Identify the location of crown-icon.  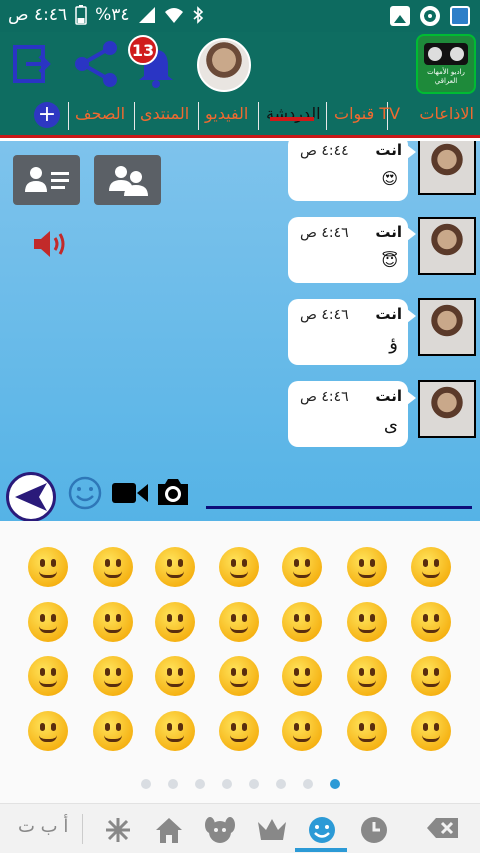
(272, 829).